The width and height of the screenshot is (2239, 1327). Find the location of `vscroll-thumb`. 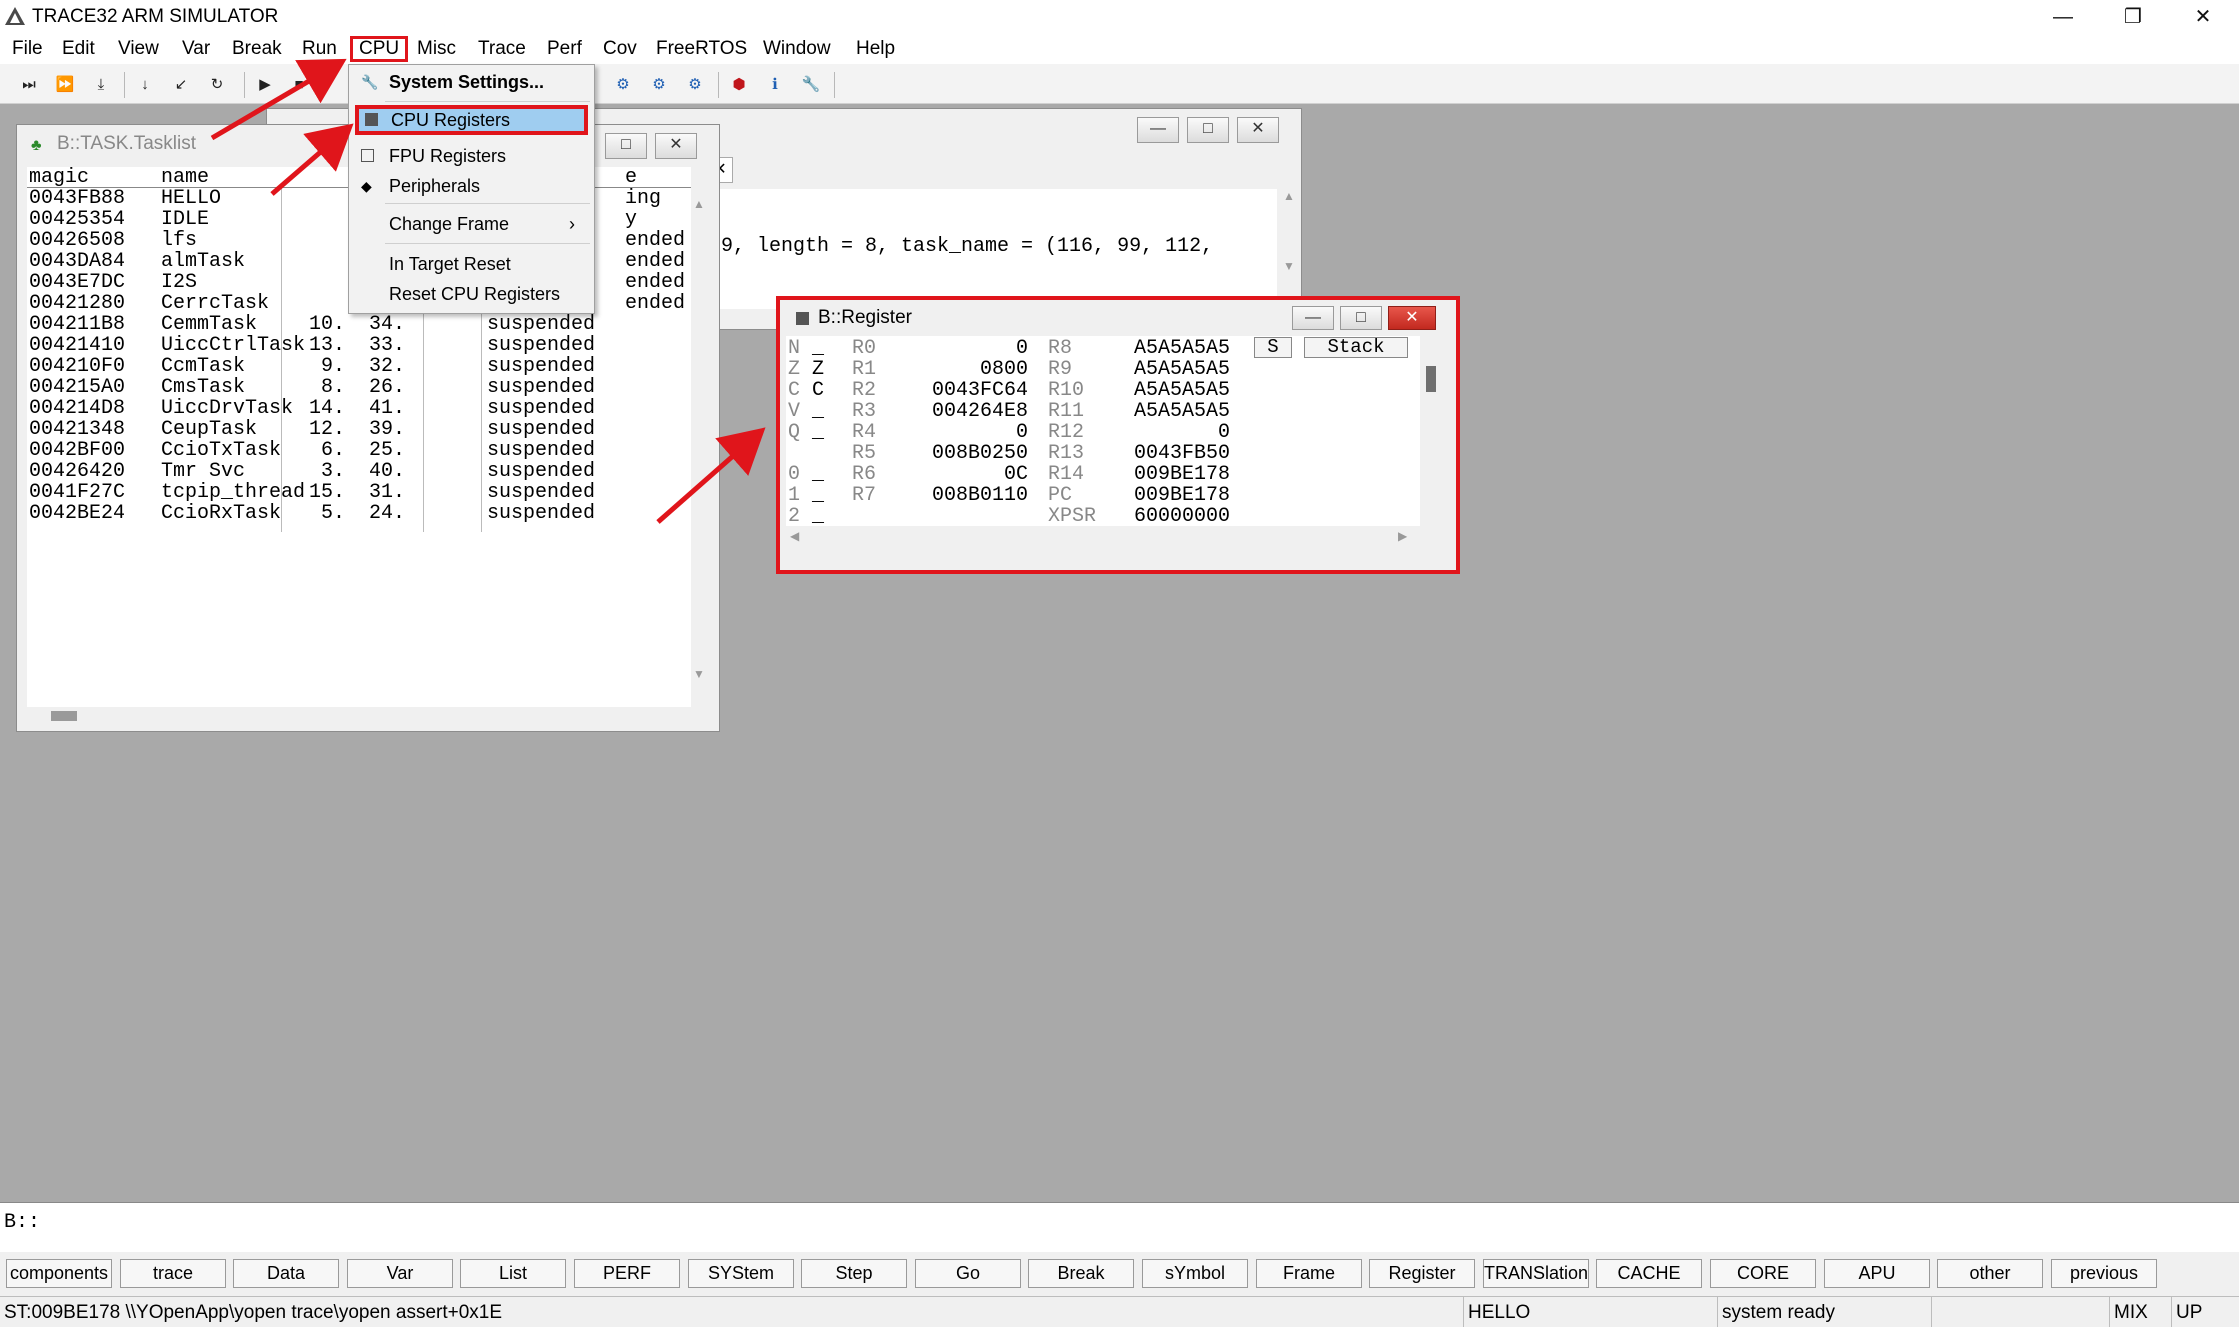

vscroll-thumb is located at coordinates (1431, 379).